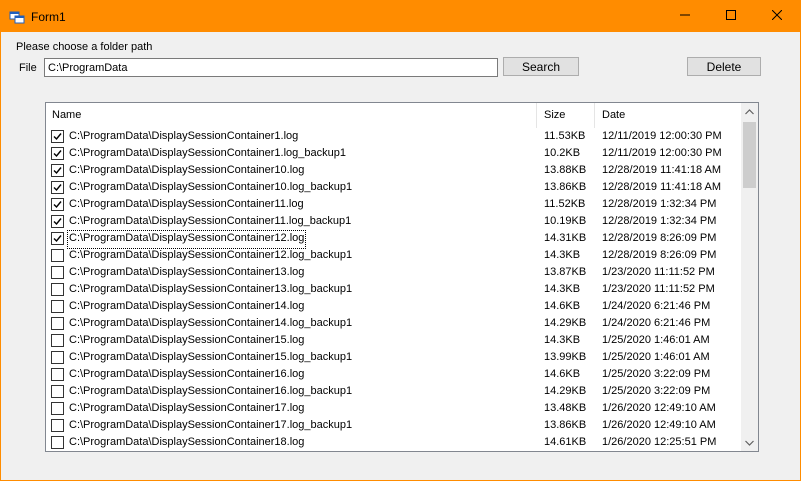 This screenshot has height=481, width=801. I want to click on delete-button: Delete, so click(724, 66).